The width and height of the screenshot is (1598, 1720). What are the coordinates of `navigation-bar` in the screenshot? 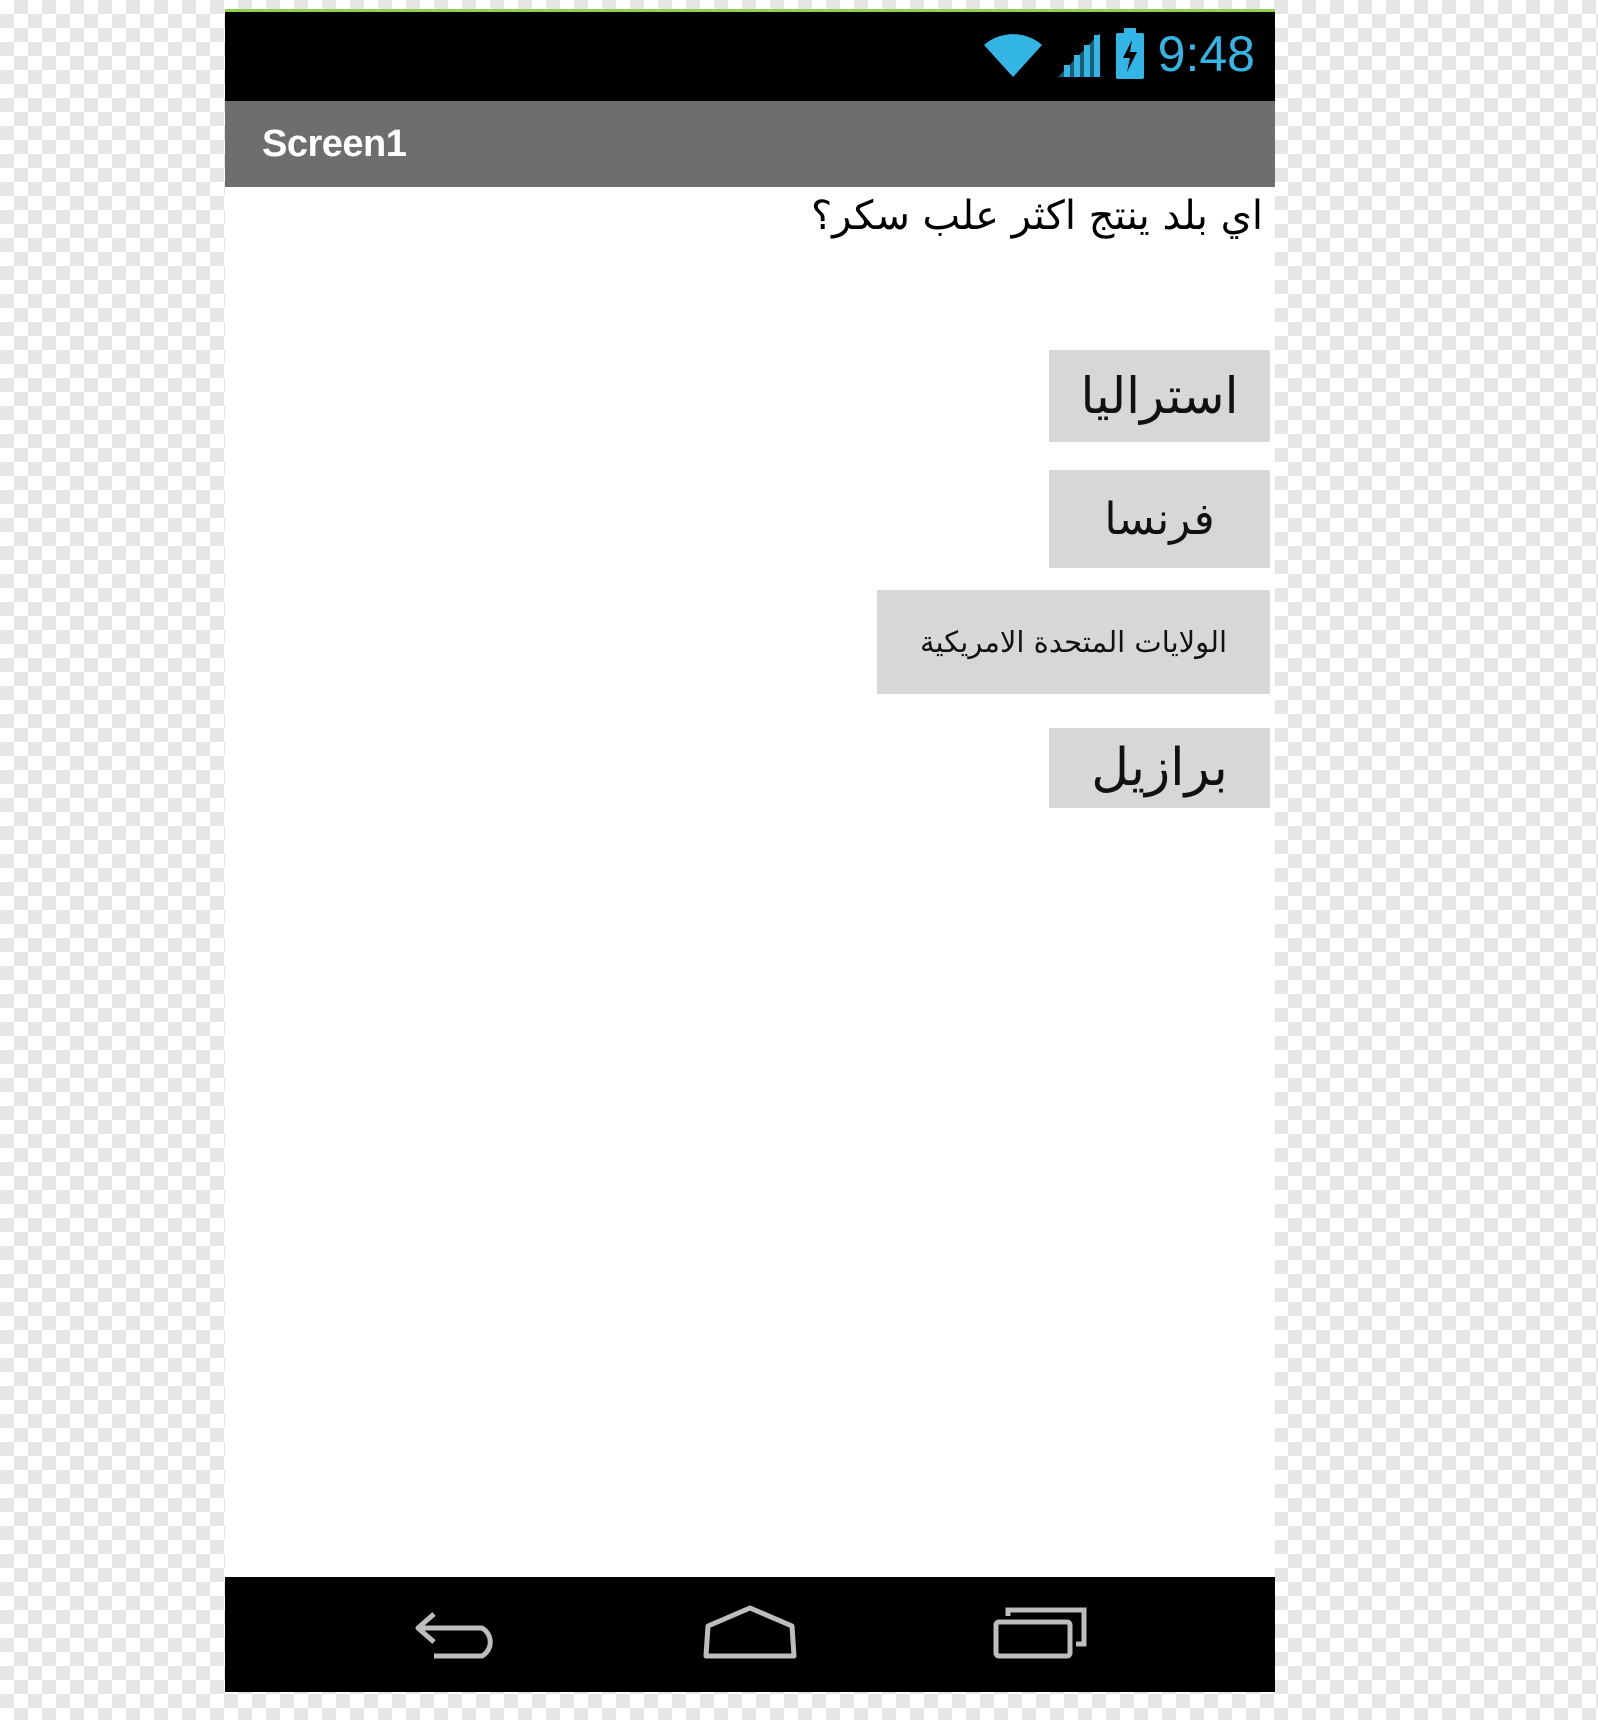 It's located at (750, 1634).